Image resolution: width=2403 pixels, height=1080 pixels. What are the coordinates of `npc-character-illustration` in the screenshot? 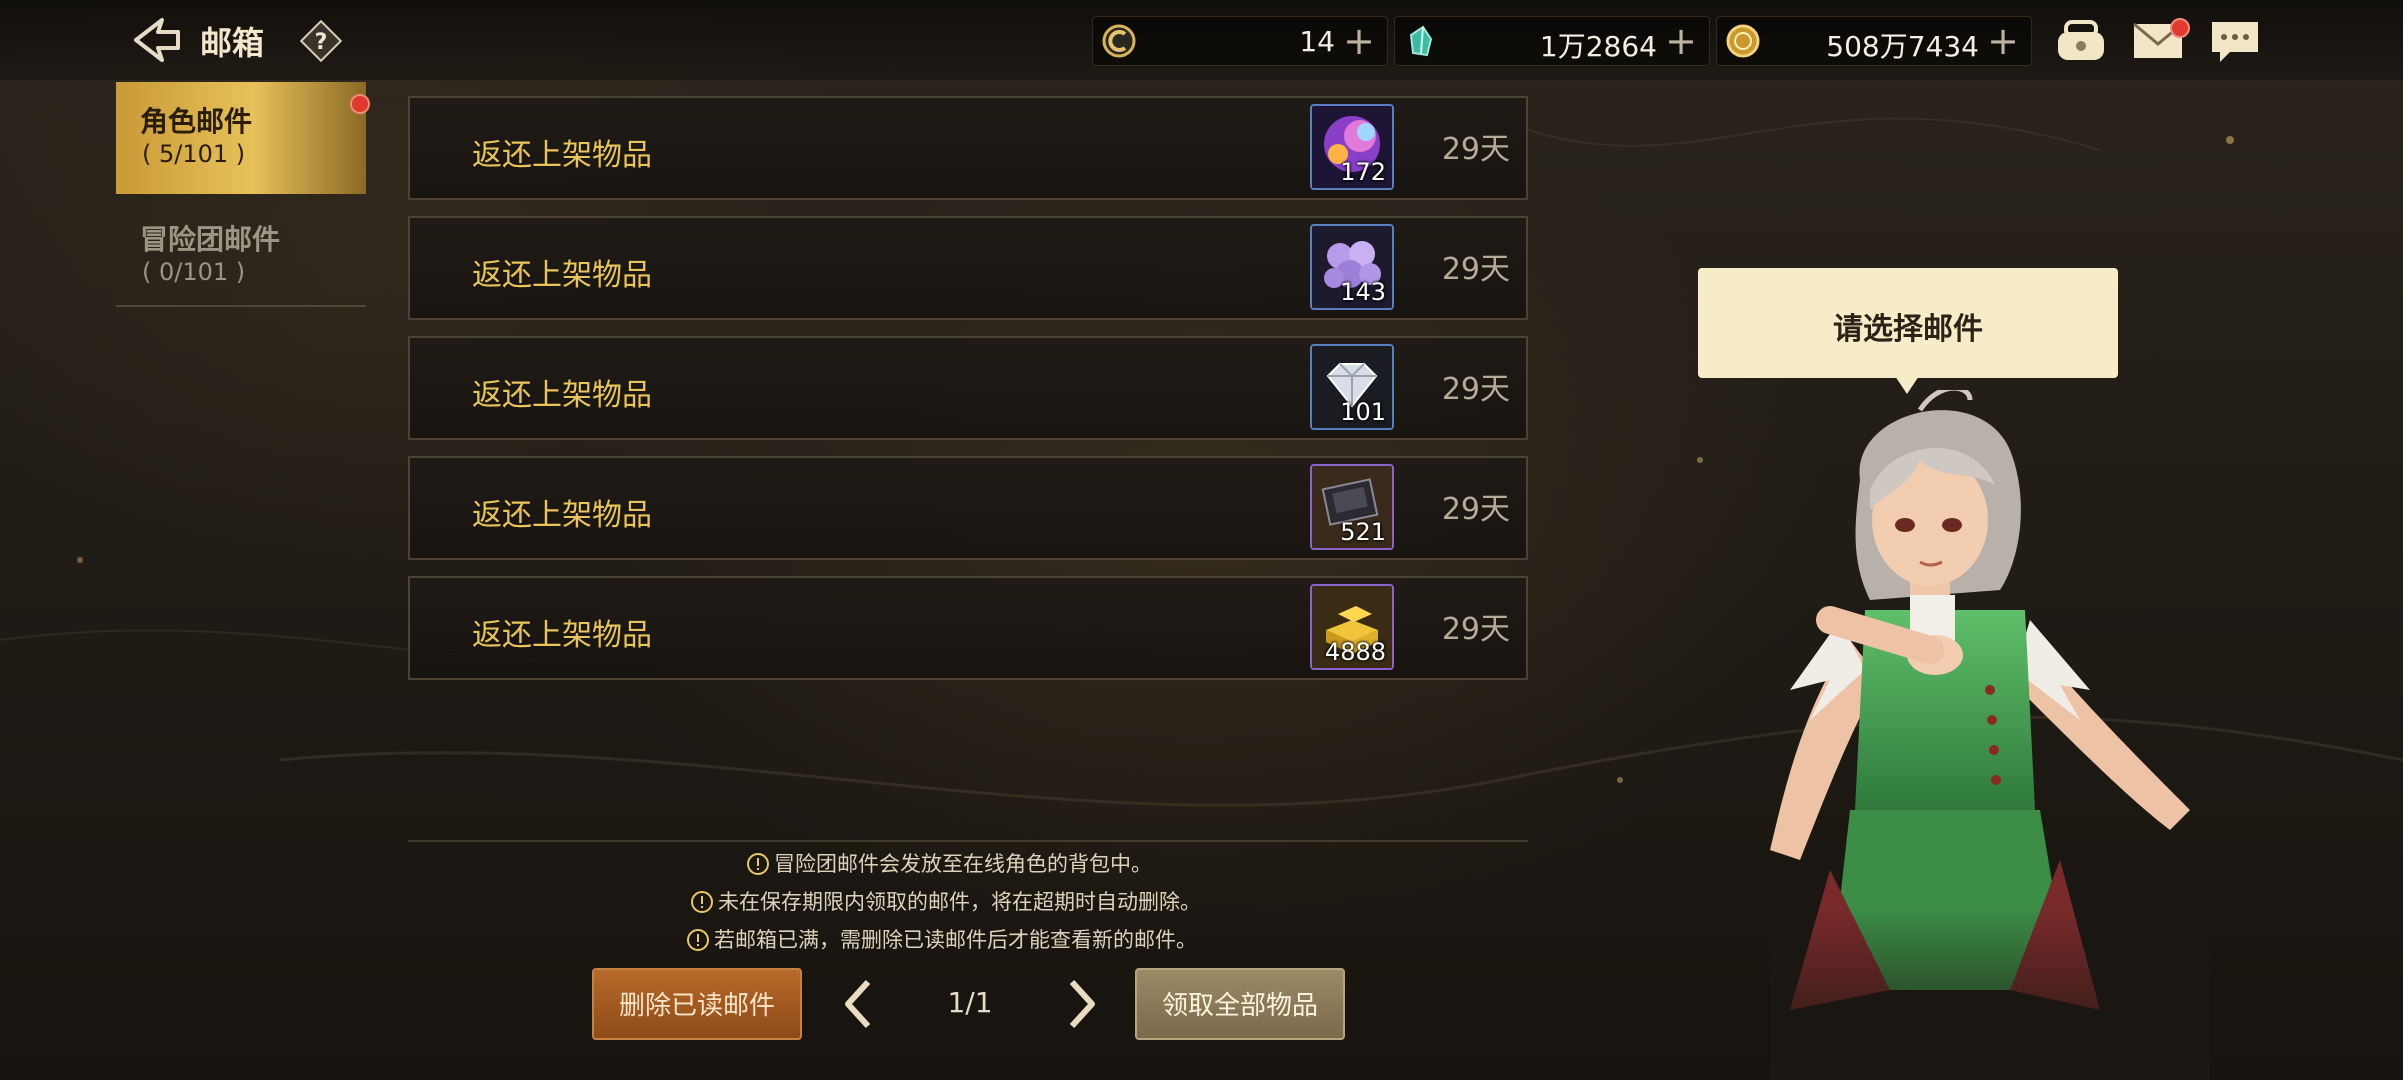 It's located at (1990, 735).